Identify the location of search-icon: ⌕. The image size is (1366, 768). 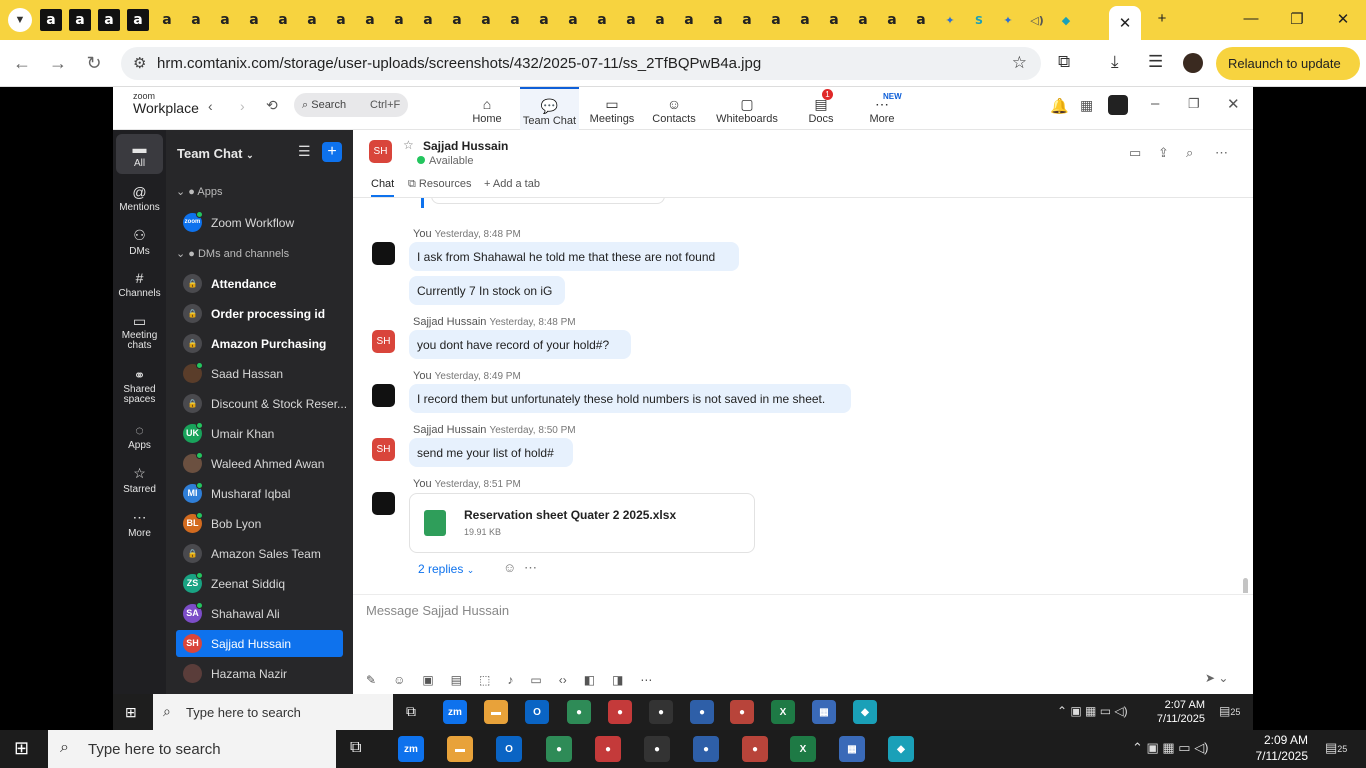
(1189, 153).